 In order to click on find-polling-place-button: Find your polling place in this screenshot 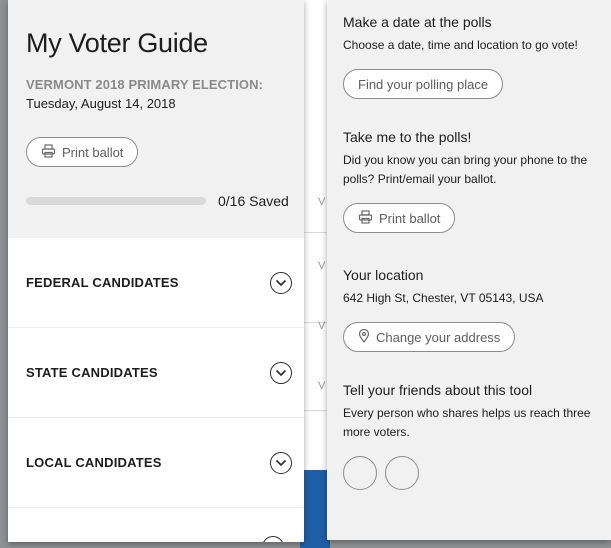, I will do `click(423, 84)`.